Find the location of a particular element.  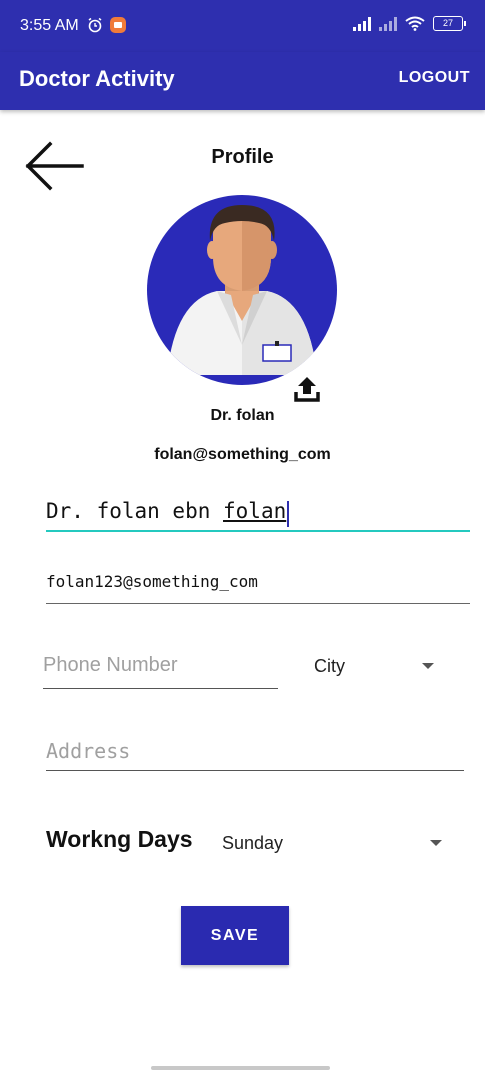

name-input: Dr. folan ebn folan is located at coordinates (258, 513).